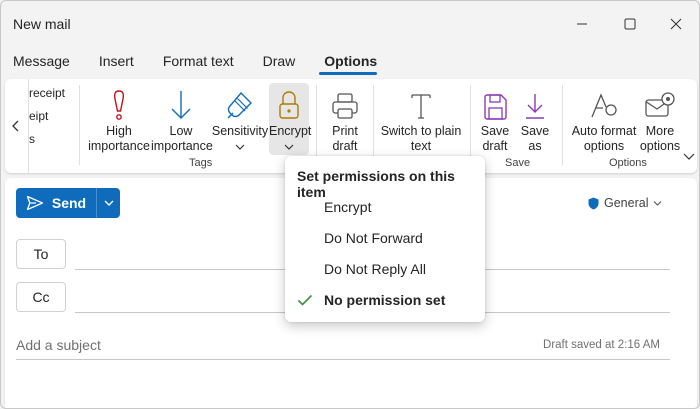 The width and height of the screenshot is (700, 409). What do you see at coordinates (41, 64) in the screenshot?
I see `tab-message: Message` at bounding box center [41, 64].